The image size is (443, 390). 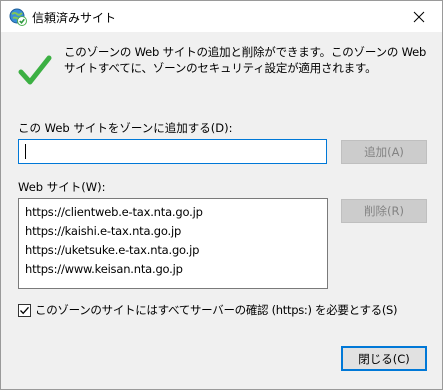 What do you see at coordinates (384, 152) in the screenshot?
I see `add-button: 追加(A)` at bounding box center [384, 152].